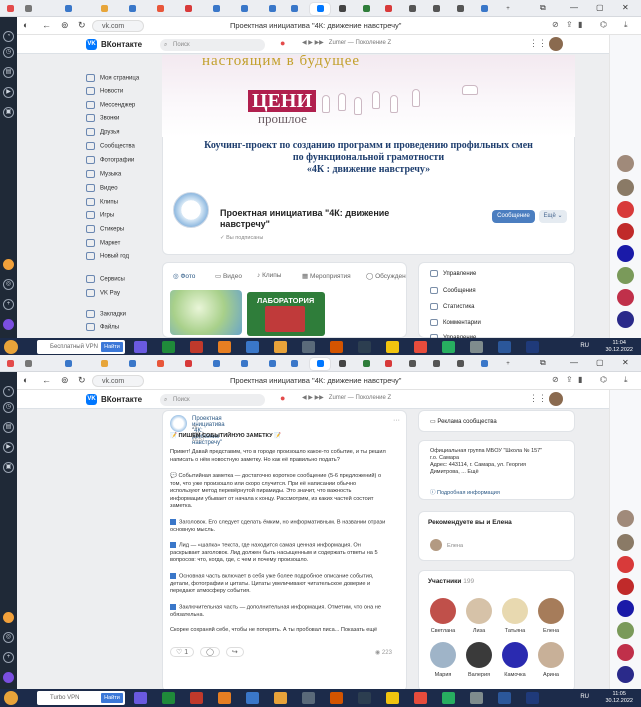  Describe the element at coordinates (191, 210) in the screenshot. I see `community-avatar` at that location.